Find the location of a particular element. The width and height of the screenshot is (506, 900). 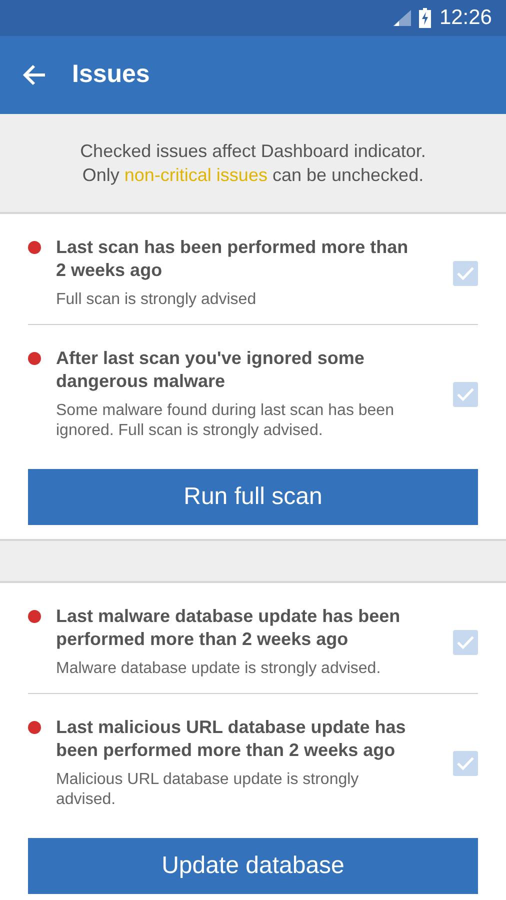

action-button: Update database is located at coordinates (253, 866).